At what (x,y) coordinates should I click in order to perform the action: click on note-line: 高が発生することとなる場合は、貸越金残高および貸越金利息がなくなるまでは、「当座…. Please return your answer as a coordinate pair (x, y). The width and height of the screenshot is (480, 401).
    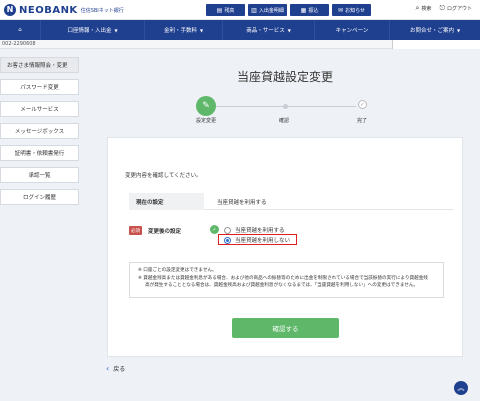
    Looking at the image, I should click on (282, 285).